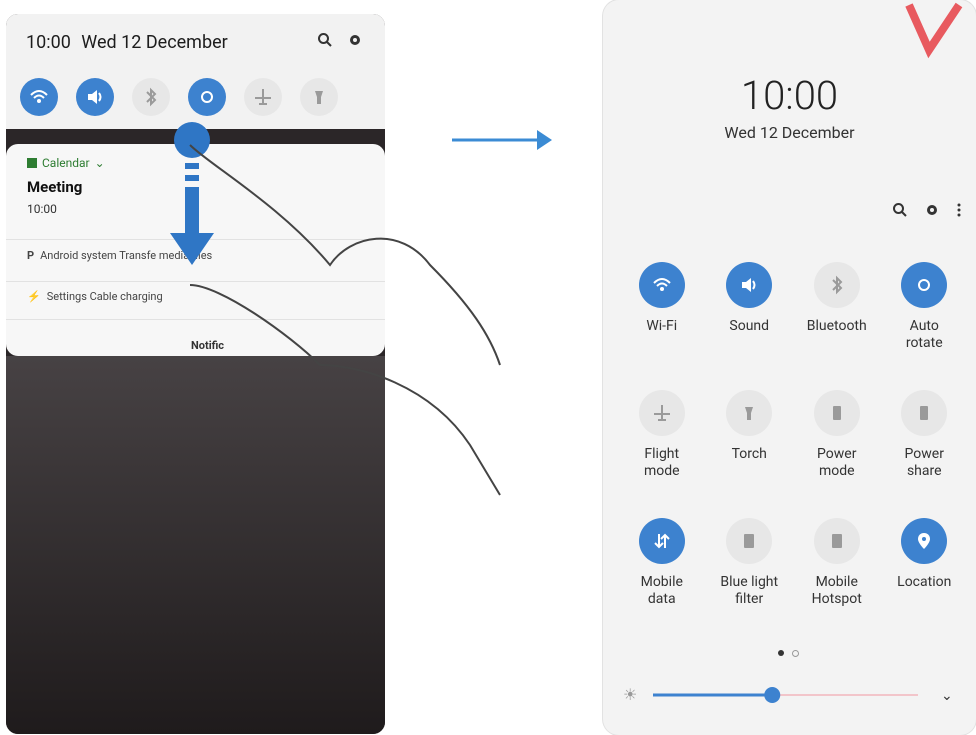 The image size is (976, 735). What do you see at coordinates (924, 462) in the screenshot?
I see `tile-label: Power share` at bounding box center [924, 462].